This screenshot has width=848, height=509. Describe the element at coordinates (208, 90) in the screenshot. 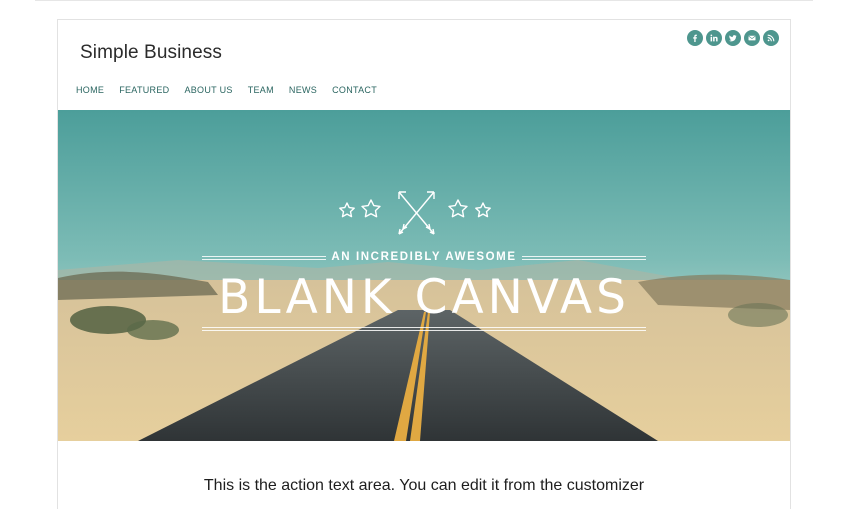

I see `nav-item-about-us: ABOUT US` at that location.